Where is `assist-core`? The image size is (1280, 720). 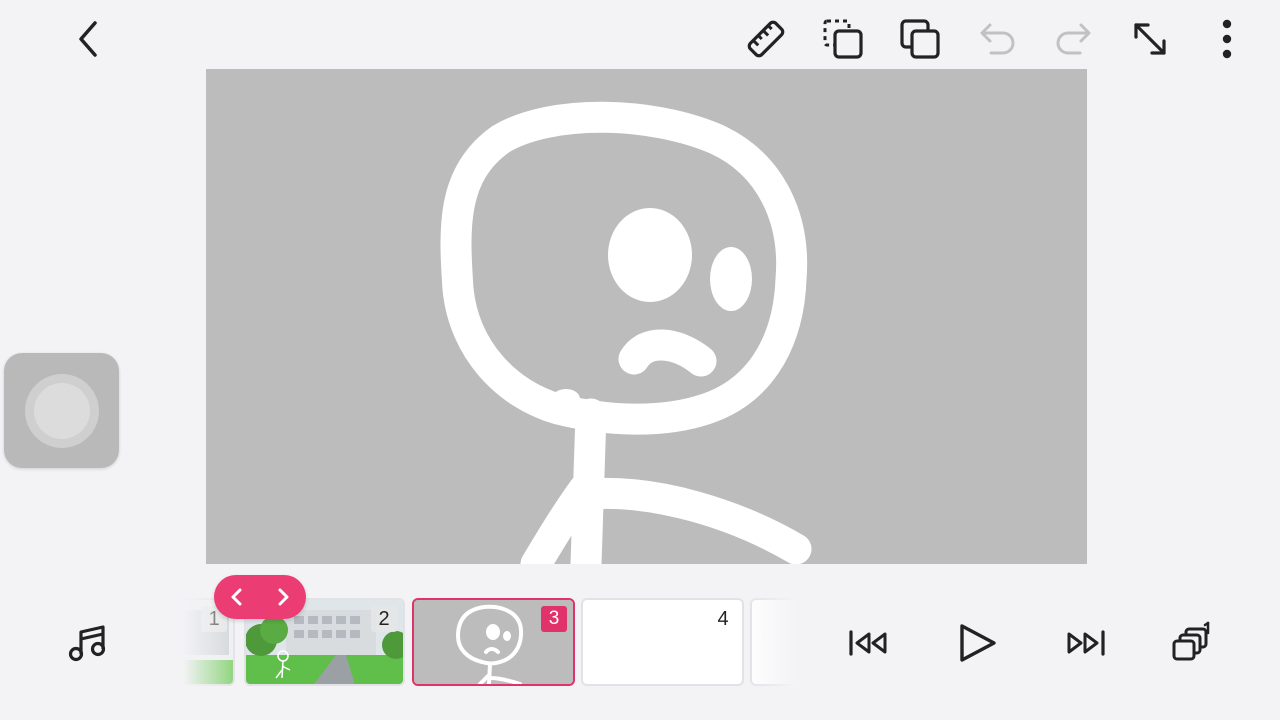
assist-core is located at coordinates (61, 410).